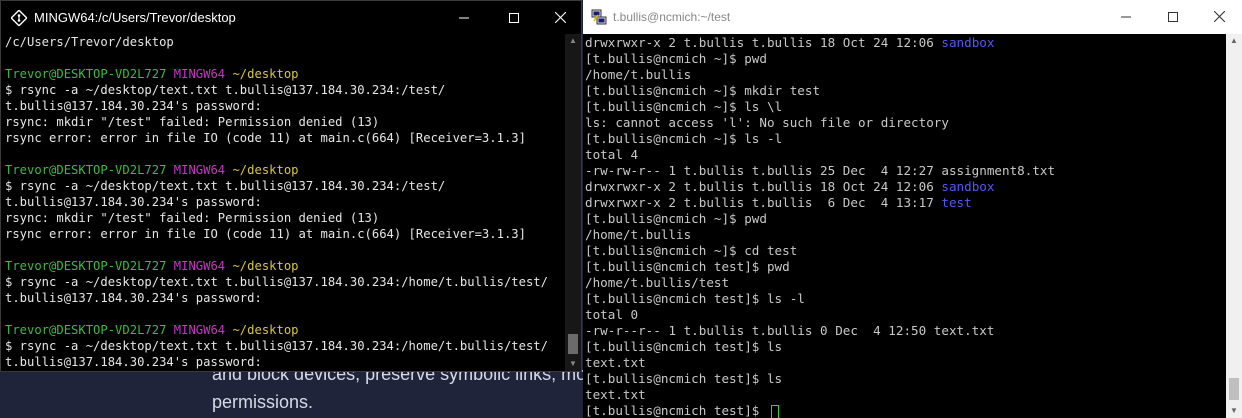  I want to click on putty-terminal-line: /home/t.bullis, so click(905, 235).